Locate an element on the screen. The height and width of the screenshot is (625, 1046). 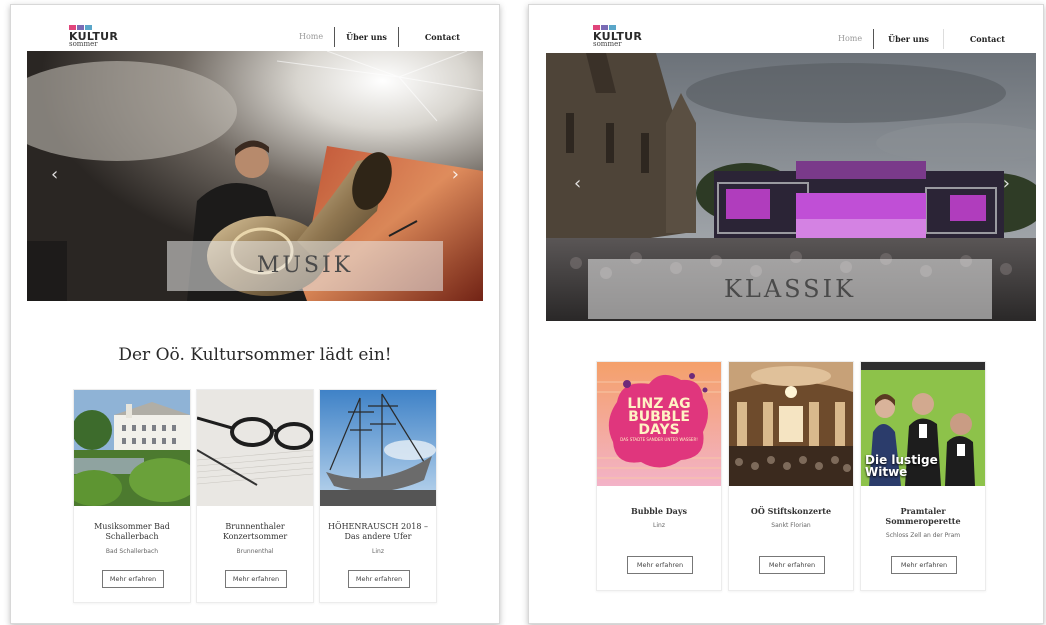
event-location: Schloss Zell an der Pram is located at coordinates (923, 535).